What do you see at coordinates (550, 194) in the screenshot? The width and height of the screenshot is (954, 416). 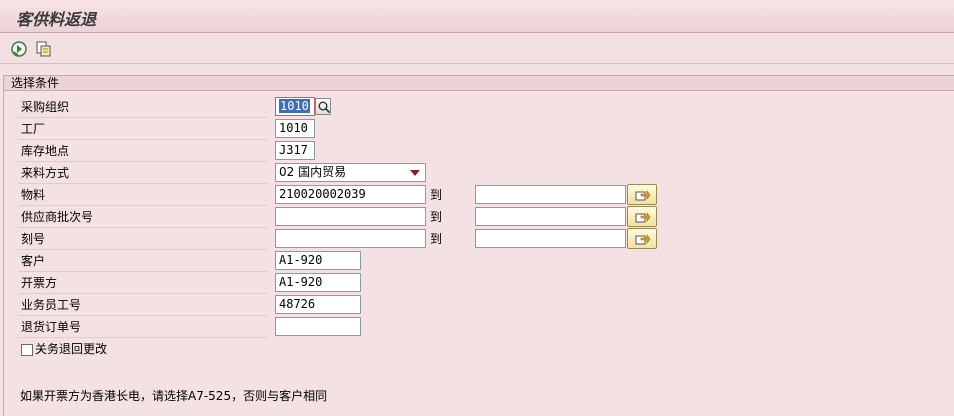 I see `material-to-field` at bounding box center [550, 194].